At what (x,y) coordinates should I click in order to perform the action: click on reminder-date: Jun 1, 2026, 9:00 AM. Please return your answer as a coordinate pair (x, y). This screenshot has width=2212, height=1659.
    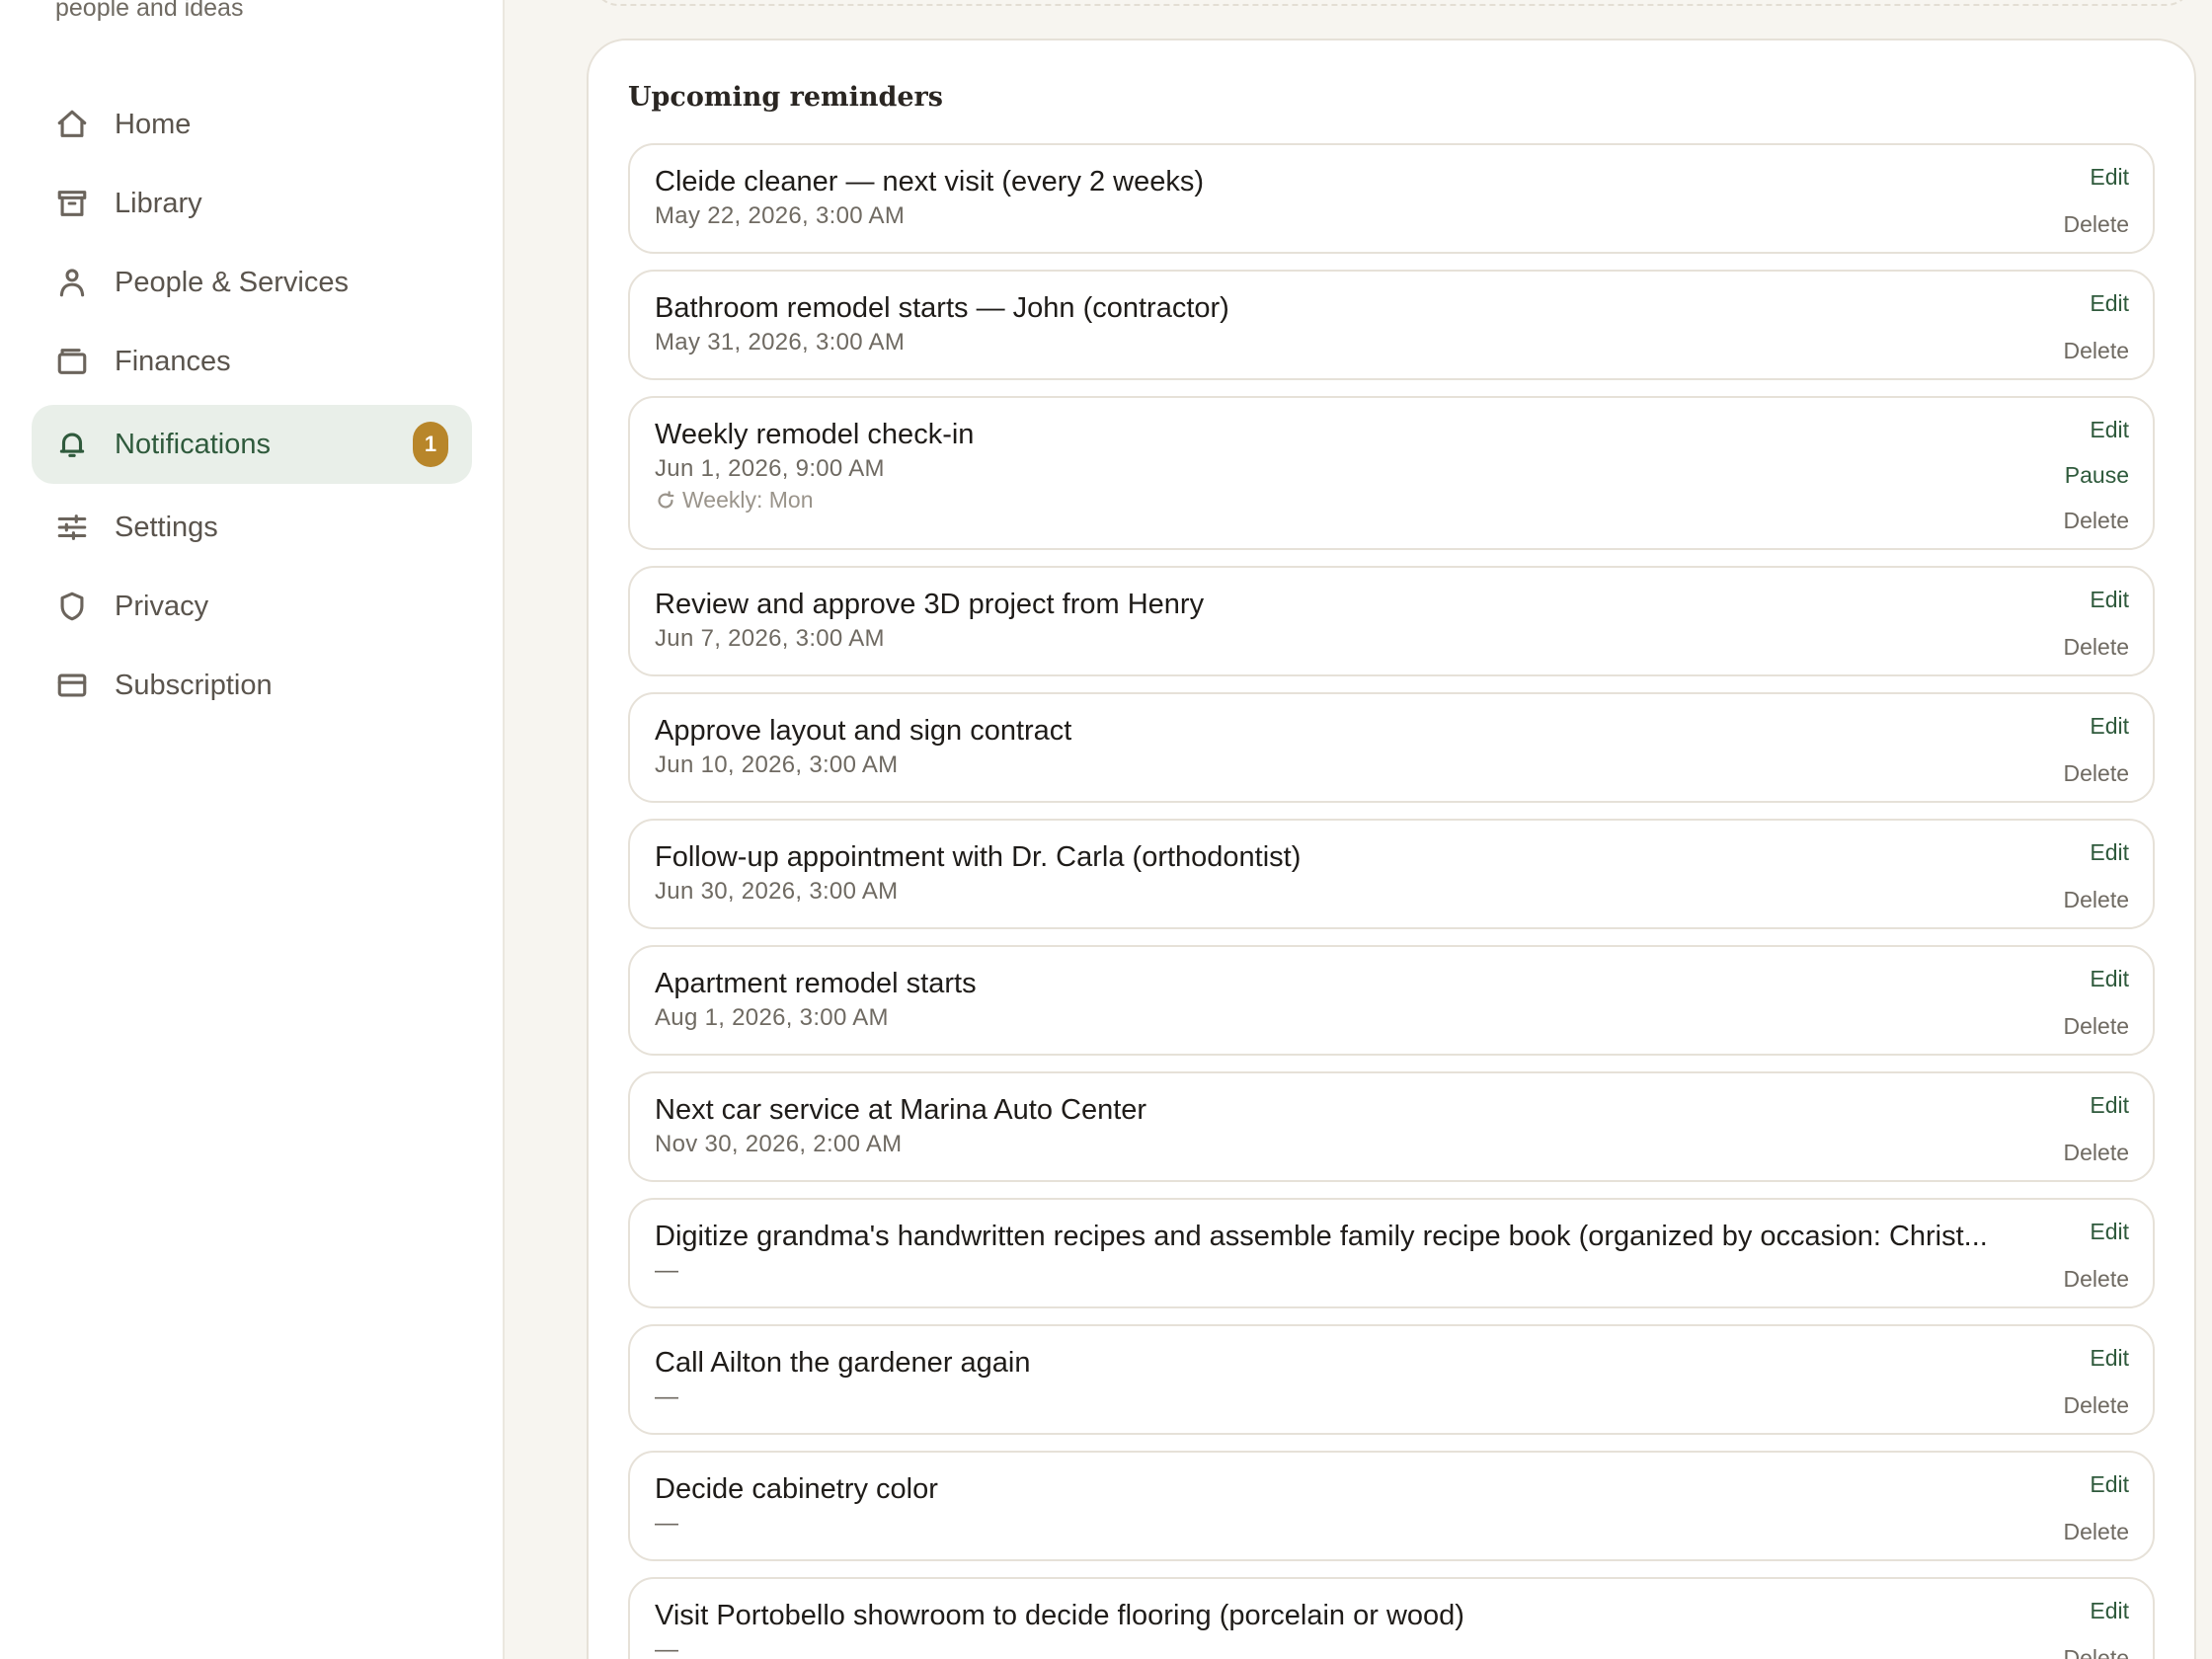
    Looking at the image, I should click on (770, 469).